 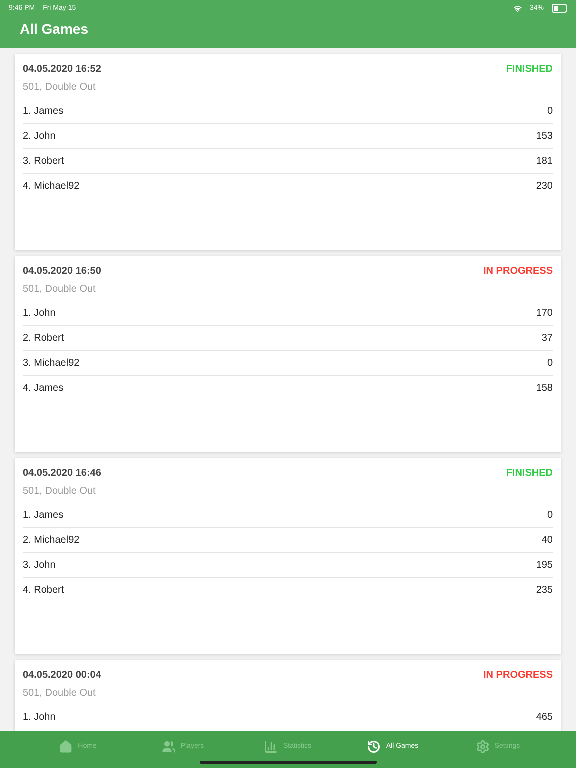 I want to click on player-score: 40, so click(x=547, y=540).